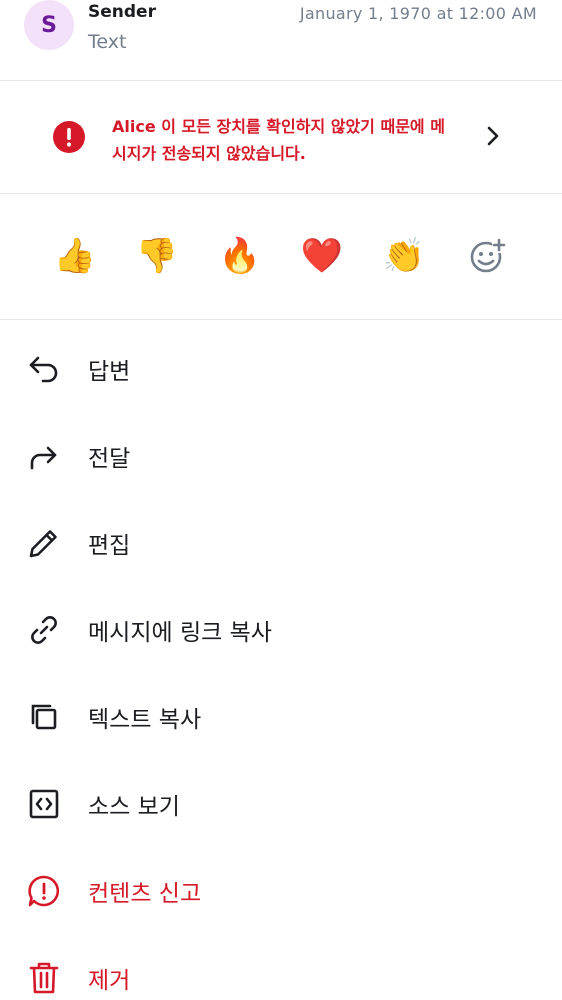 The height and width of the screenshot is (1000, 562). Describe the element at coordinates (44, 630) in the screenshot. I see `link-icon` at that location.